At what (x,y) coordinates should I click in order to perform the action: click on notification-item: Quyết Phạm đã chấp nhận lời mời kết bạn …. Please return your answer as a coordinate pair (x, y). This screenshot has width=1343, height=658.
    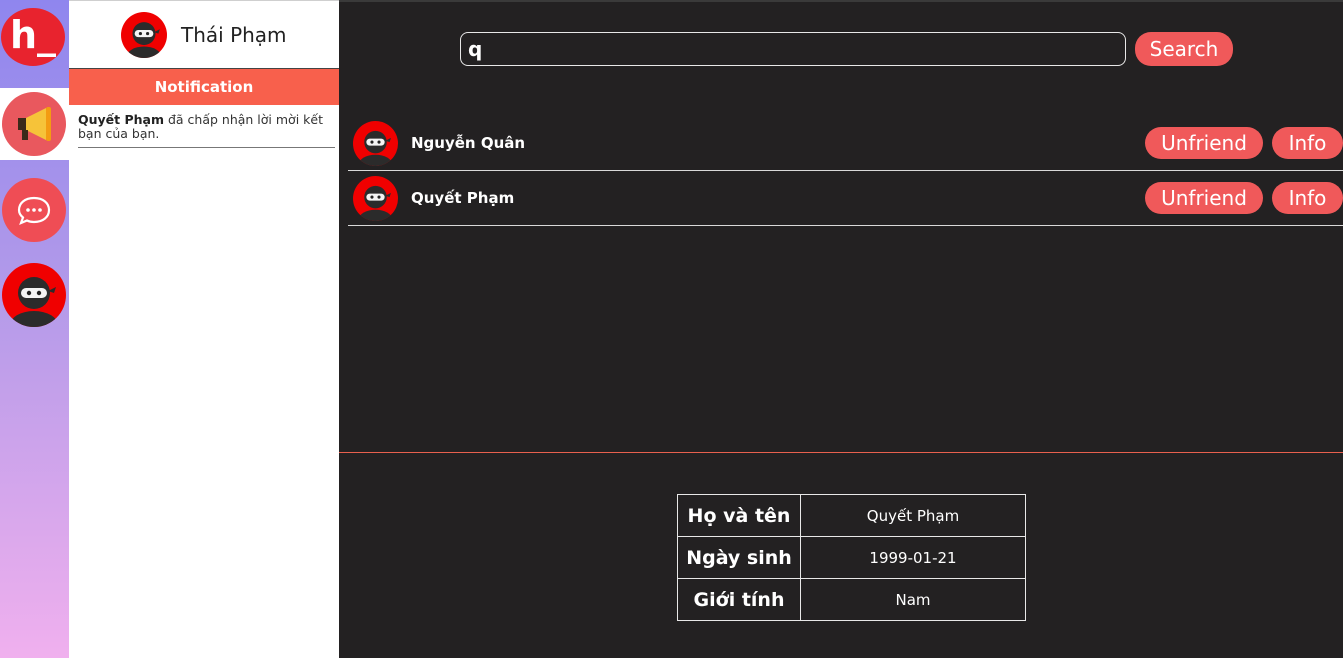
    Looking at the image, I should click on (206, 130).